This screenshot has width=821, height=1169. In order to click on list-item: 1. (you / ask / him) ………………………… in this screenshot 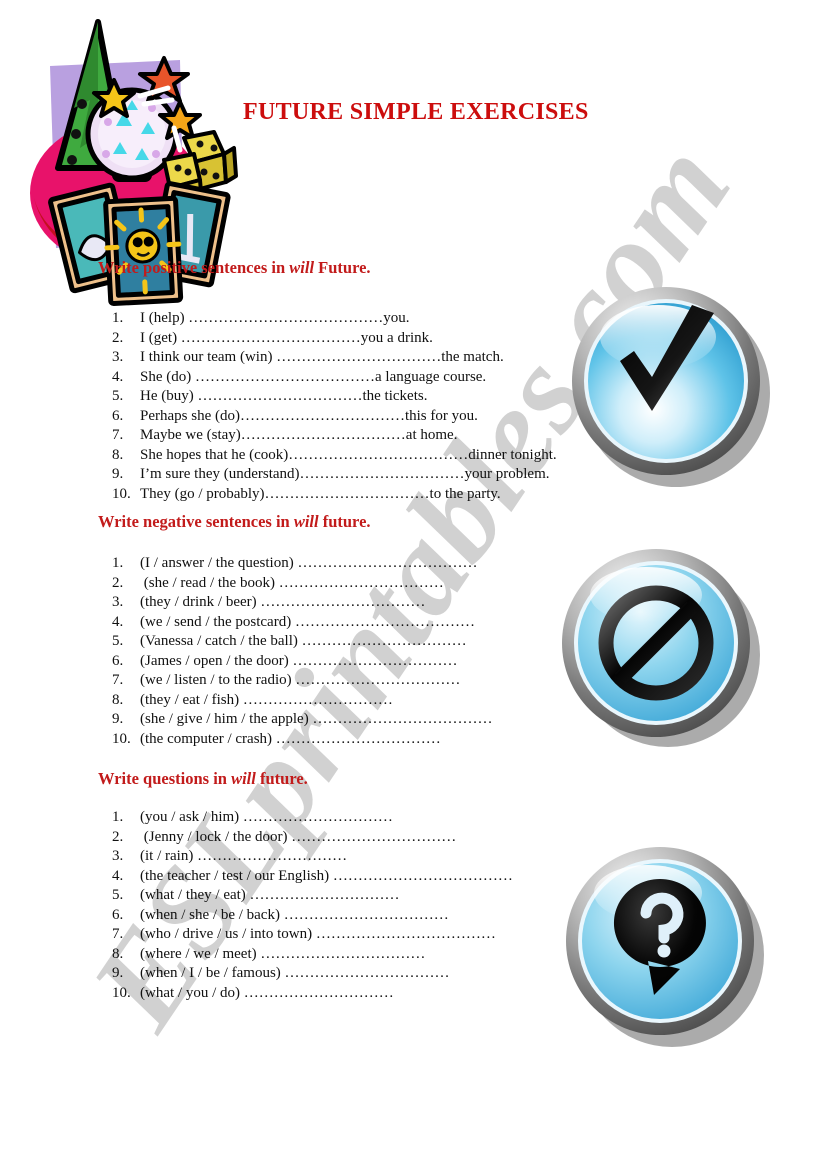, I will do `click(312, 818)`.